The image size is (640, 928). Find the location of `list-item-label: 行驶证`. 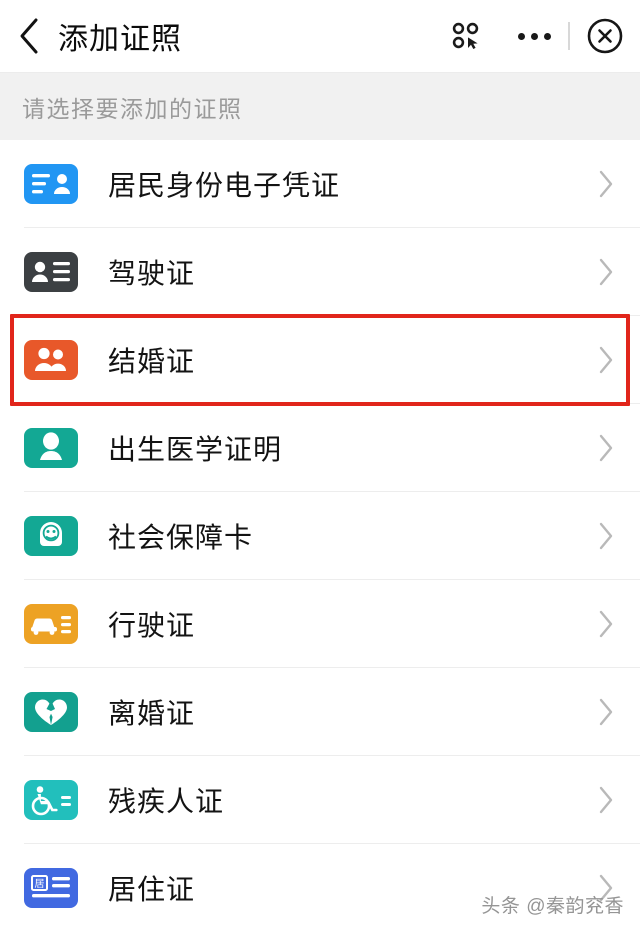

list-item-label: 行驶证 is located at coordinates (152, 625).